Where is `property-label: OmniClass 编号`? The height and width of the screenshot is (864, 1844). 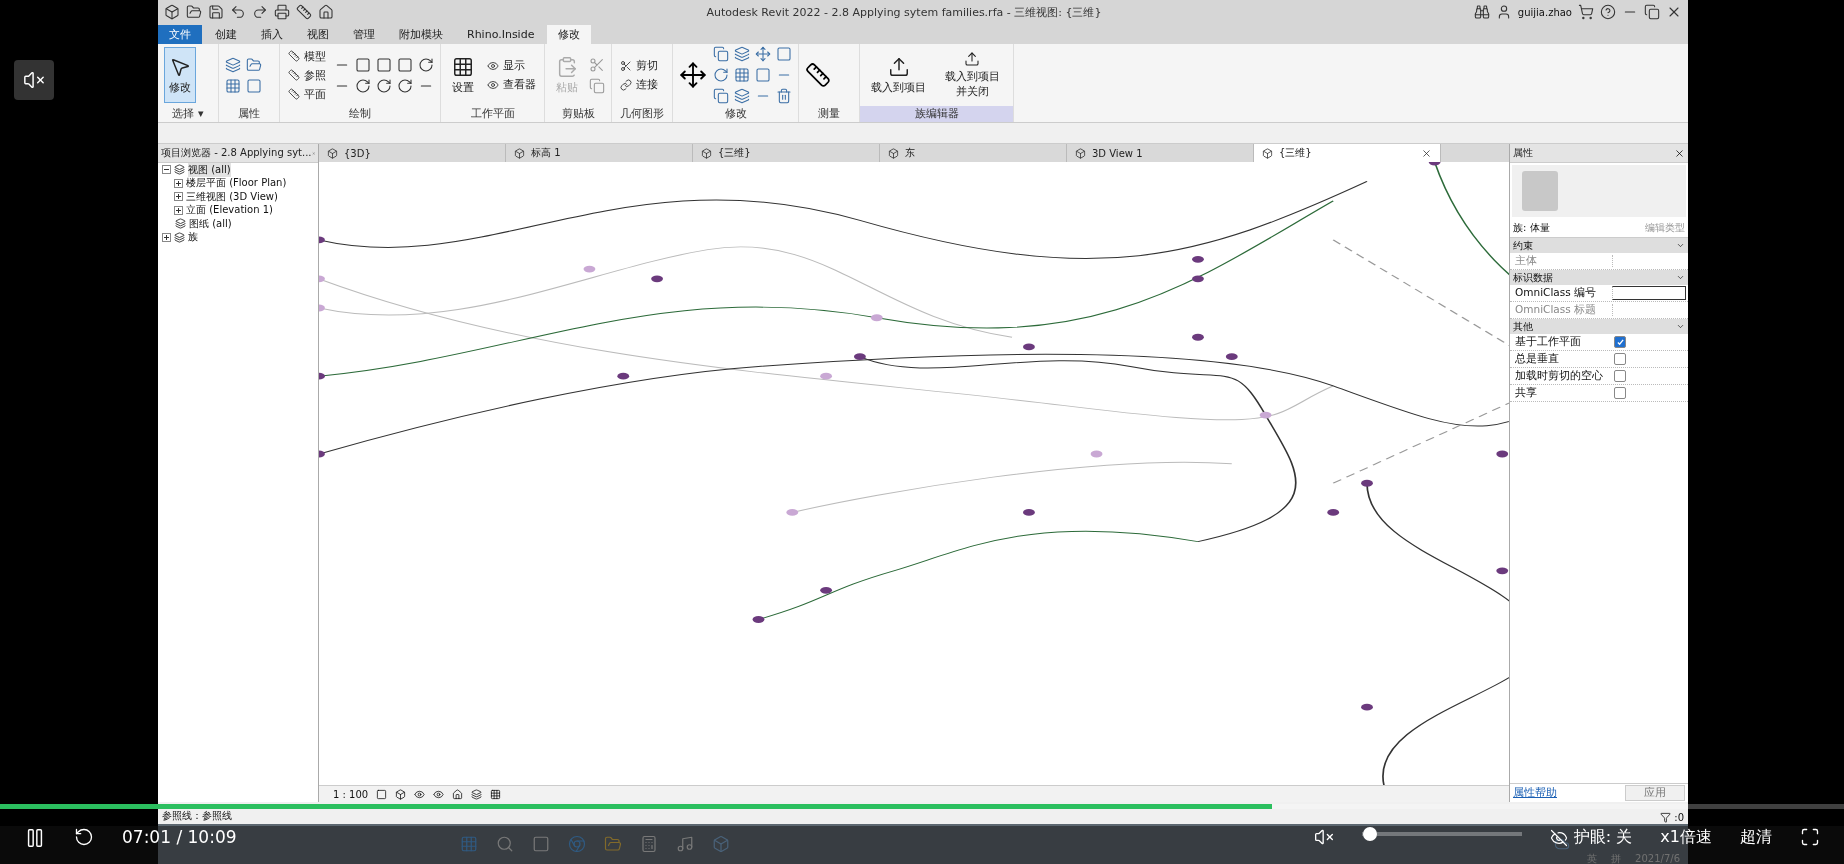 property-label: OmniClass 编号 is located at coordinates (1556, 293).